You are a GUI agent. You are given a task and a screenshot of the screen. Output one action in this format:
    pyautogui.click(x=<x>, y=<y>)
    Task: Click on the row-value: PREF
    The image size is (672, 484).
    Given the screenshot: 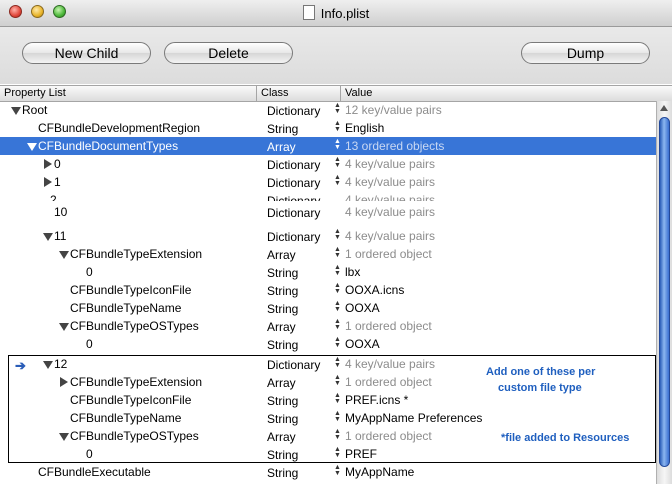 What is the action you would take?
    pyautogui.click(x=361, y=454)
    